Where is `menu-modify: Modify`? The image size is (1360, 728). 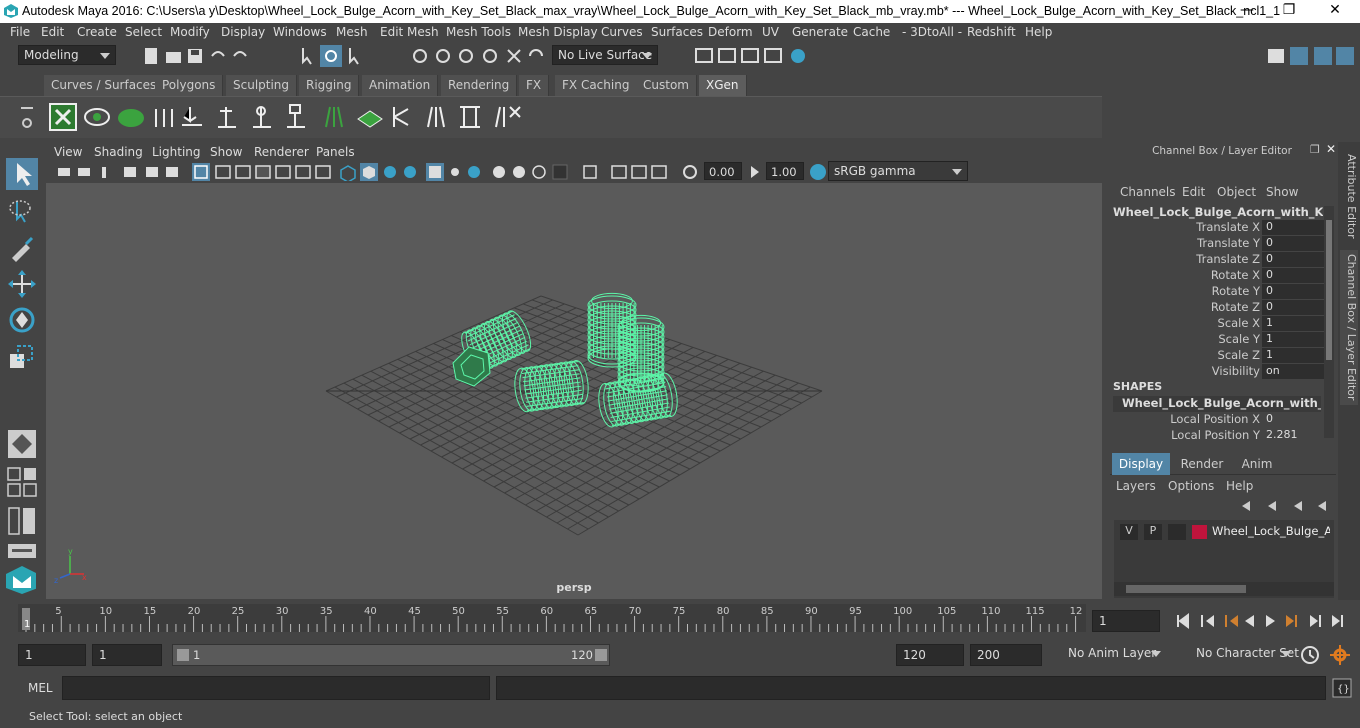
menu-modify: Modify is located at coordinates (190, 32).